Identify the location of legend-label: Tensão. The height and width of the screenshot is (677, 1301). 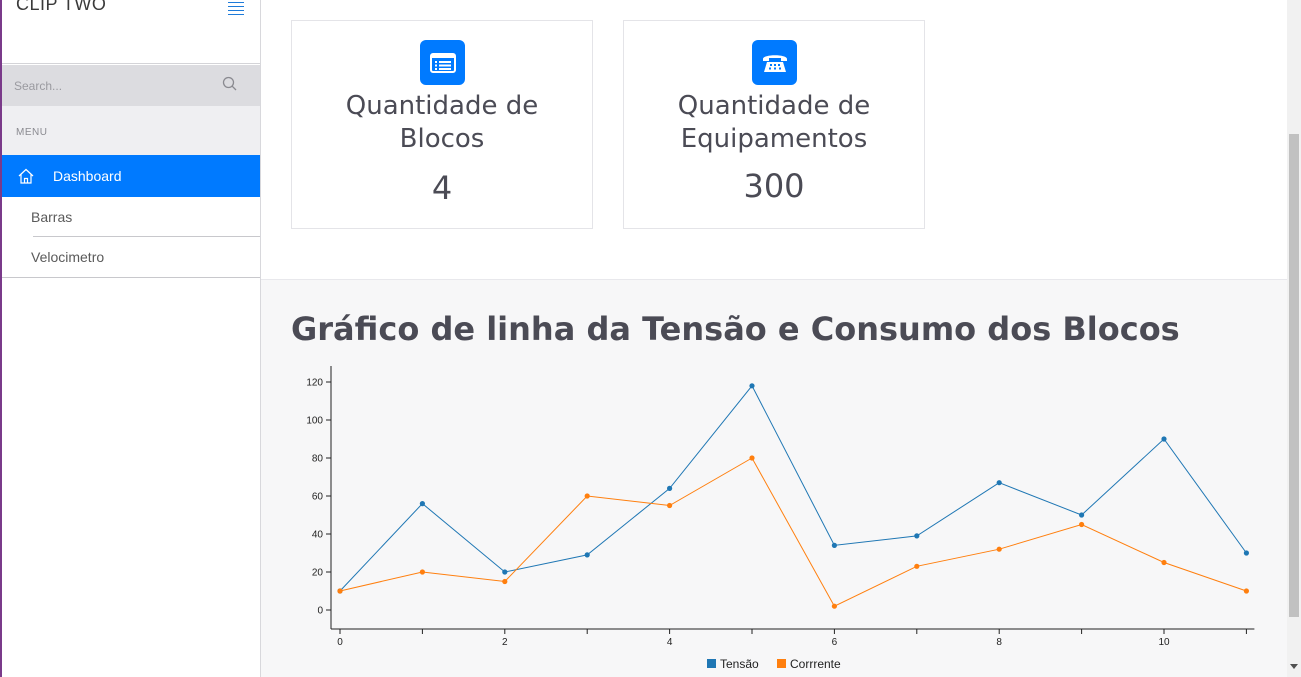
(739, 664).